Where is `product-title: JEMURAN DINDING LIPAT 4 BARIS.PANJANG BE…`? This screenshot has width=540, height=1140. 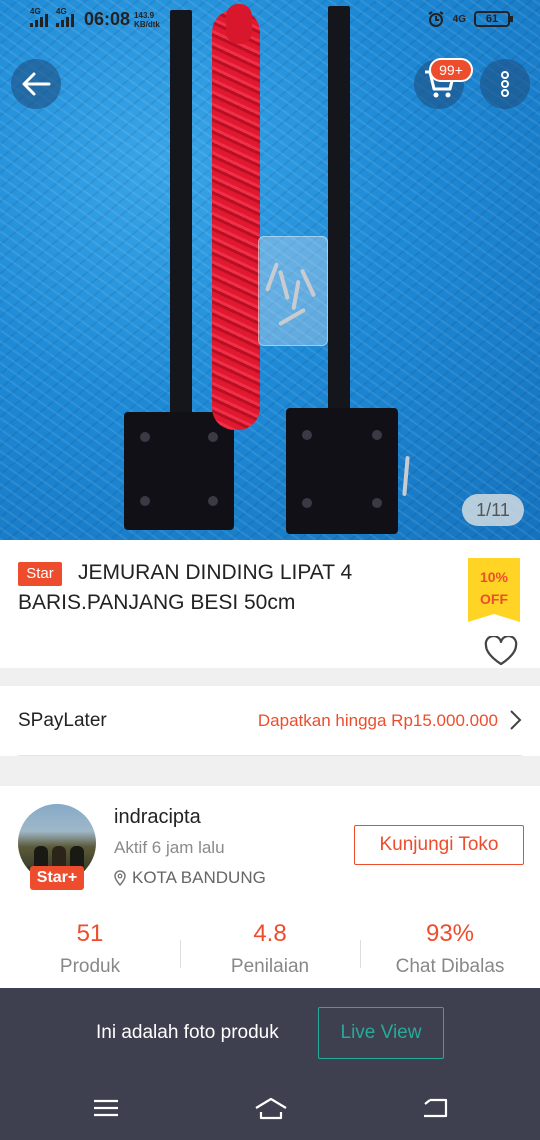
product-title: JEMURAN DINDING LIPAT 4 BARIS.PANJANG BE… is located at coordinates (185, 587).